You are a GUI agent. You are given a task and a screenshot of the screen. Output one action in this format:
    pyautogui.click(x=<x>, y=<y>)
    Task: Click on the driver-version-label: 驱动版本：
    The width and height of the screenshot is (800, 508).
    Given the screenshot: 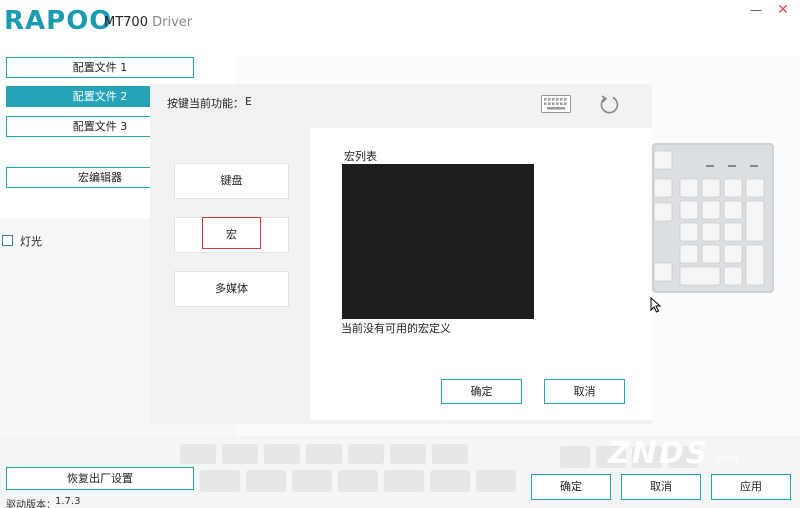 What is the action you would take?
    pyautogui.click(x=31, y=504)
    